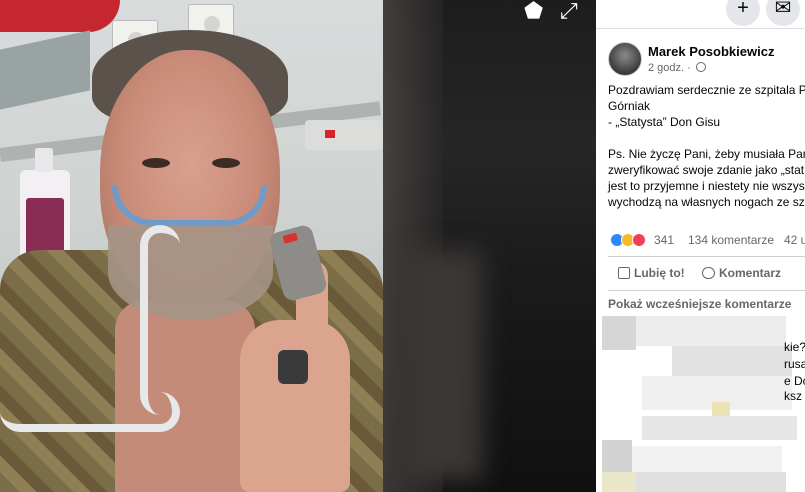 The height and width of the screenshot is (492, 805). What do you see at coordinates (700, 275) in the screenshot?
I see `post-actions: Lubię to! Komentarz` at bounding box center [700, 275].